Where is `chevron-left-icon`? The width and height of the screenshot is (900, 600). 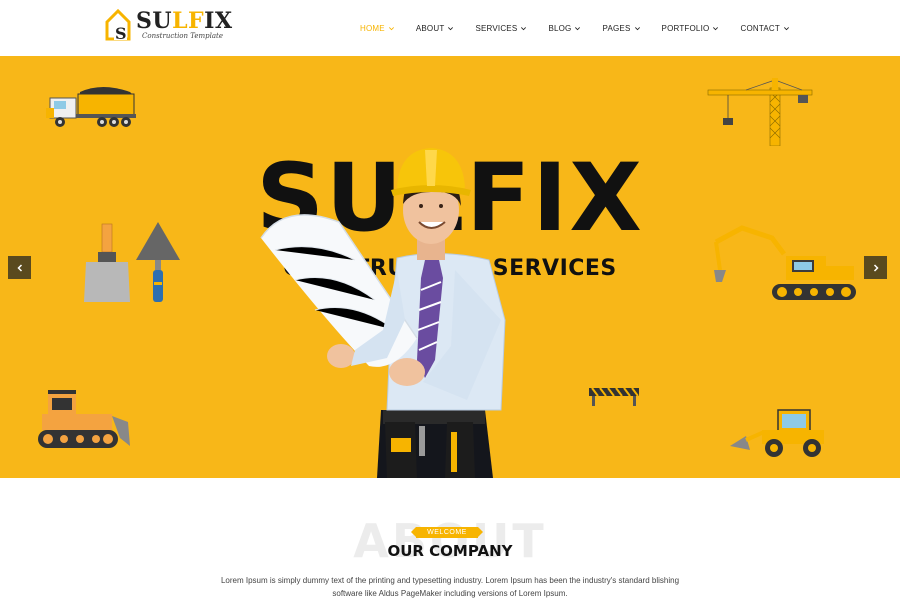
chevron-left-icon is located at coordinates (19, 267).